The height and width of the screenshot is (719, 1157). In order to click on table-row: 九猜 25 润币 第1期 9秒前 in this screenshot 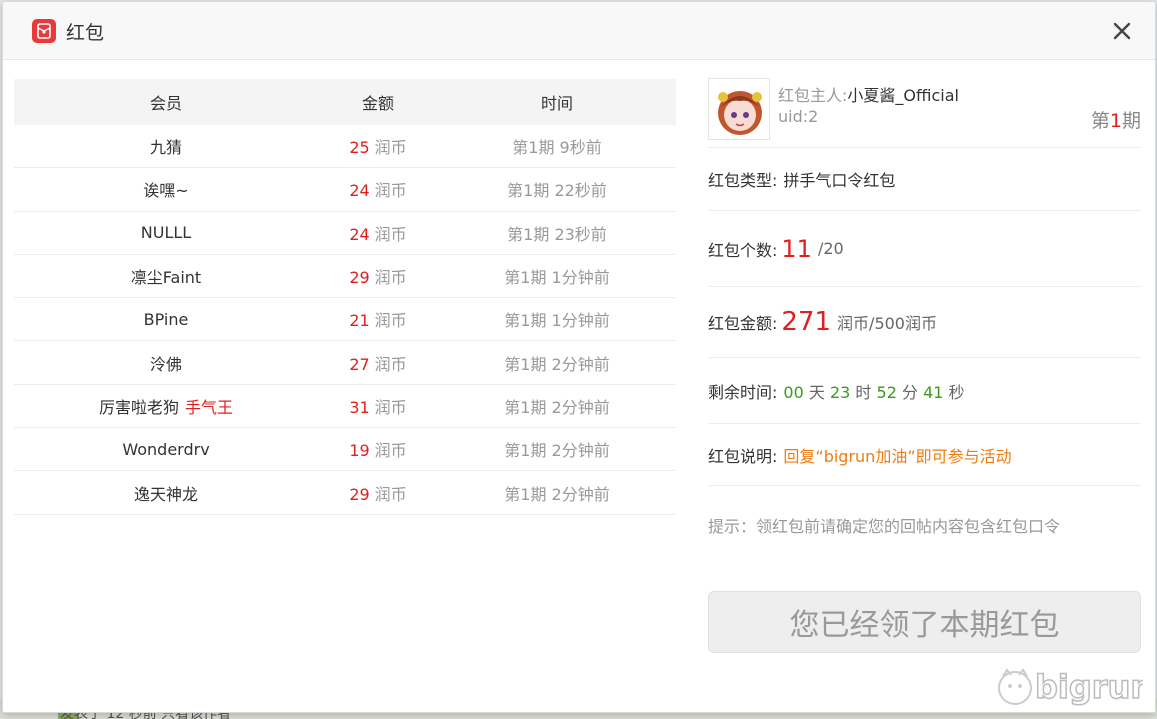, I will do `click(345, 147)`.